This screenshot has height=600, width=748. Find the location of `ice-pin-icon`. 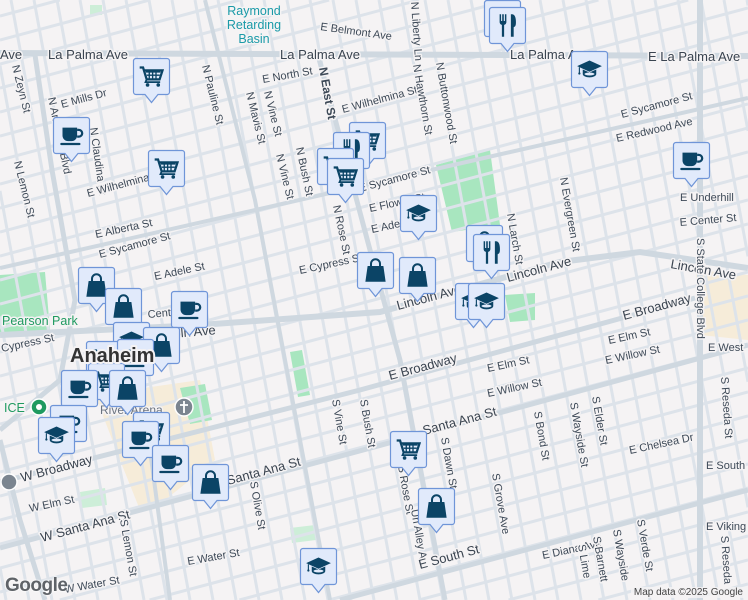

ice-pin-icon is located at coordinates (39, 407).